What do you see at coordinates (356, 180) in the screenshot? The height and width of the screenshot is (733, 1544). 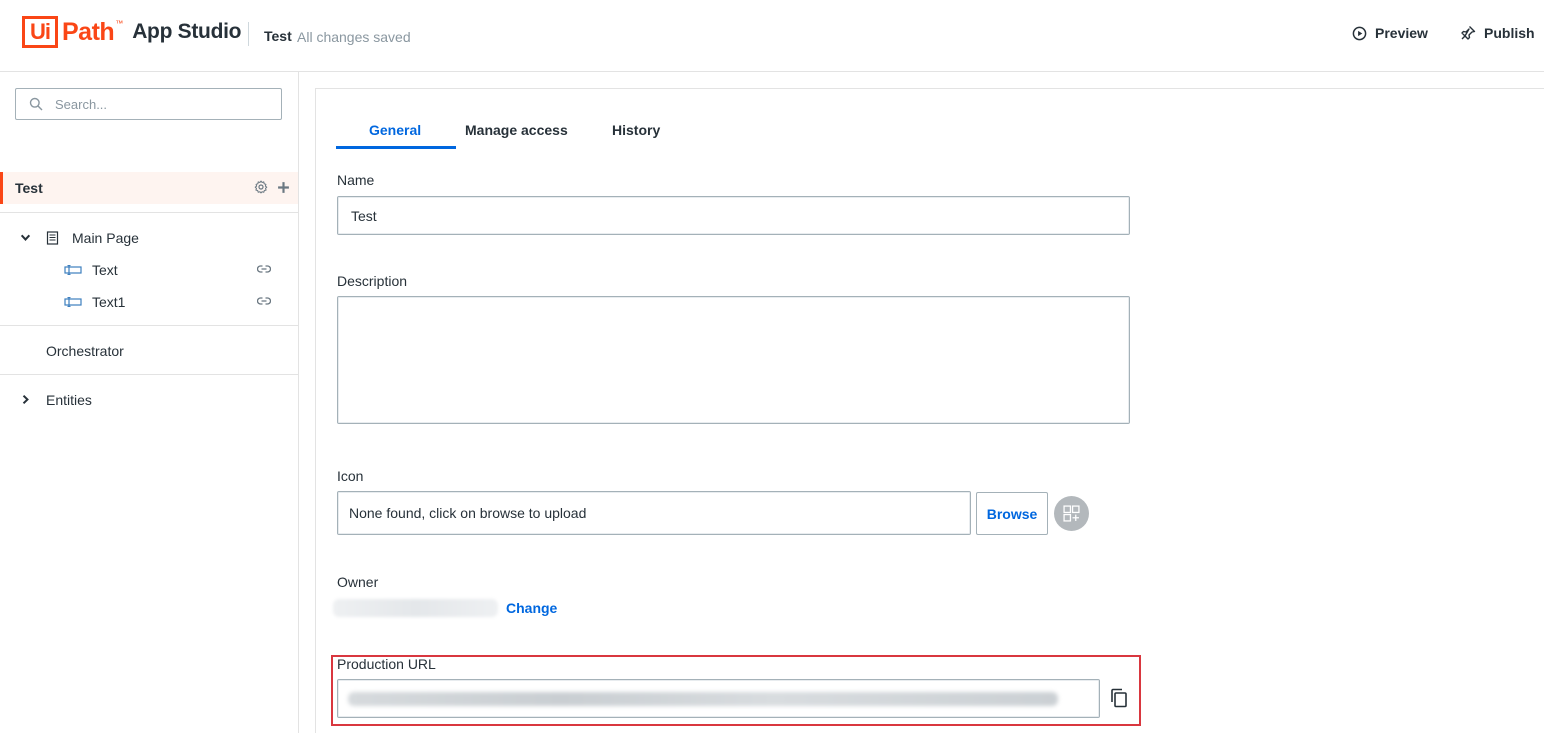 I see `name-label: Name` at bounding box center [356, 180].